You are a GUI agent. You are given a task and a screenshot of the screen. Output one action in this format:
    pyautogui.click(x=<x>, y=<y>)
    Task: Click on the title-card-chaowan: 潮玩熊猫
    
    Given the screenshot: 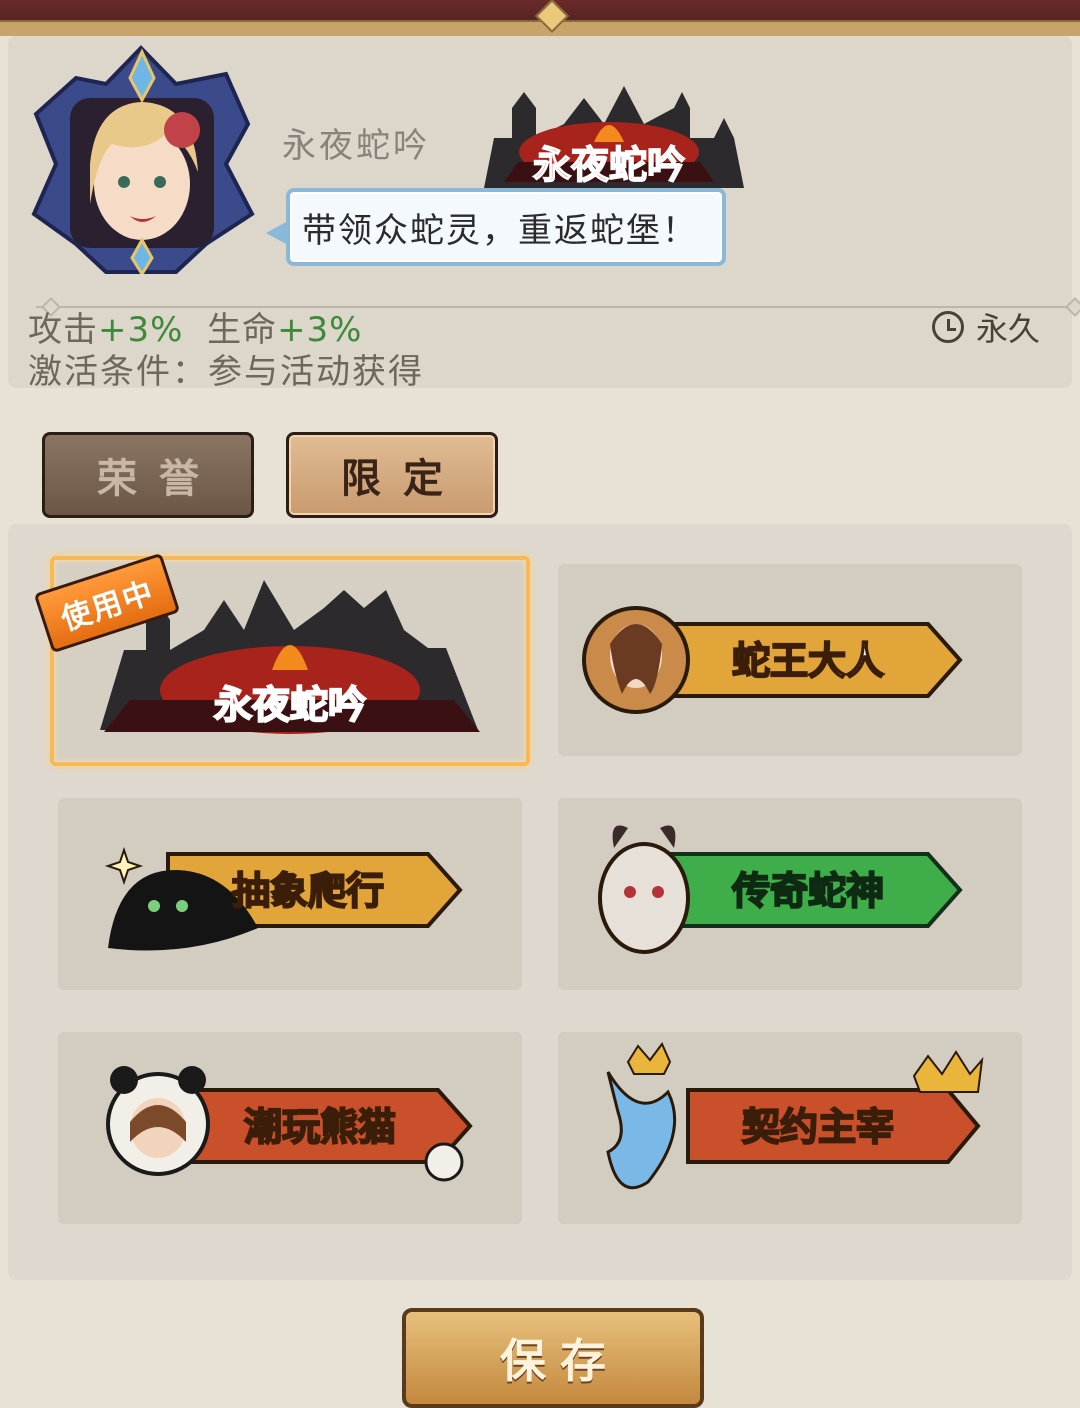 What is the action you would take?
    pyautogui.click(x=290, y=1128)
    